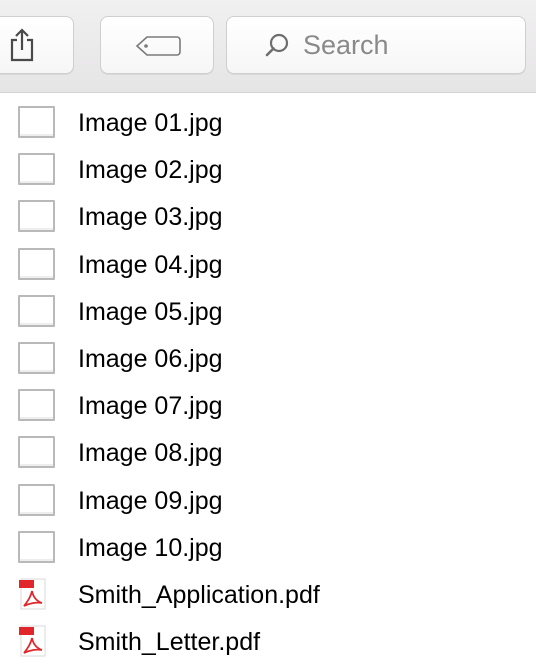  Describe the element at coordinates (169, 642) in the screenshot. I see `file-name: Smith_Letter.pdf` at that location.